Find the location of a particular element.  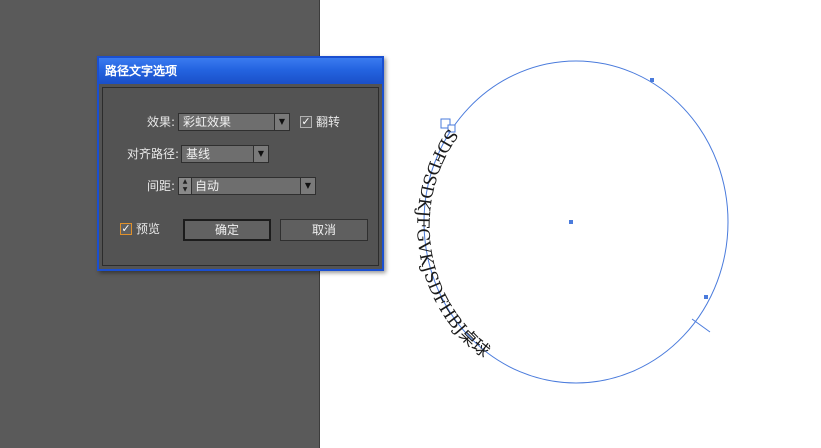

cancel-button: 取消 is located at coordinates (324, 230).